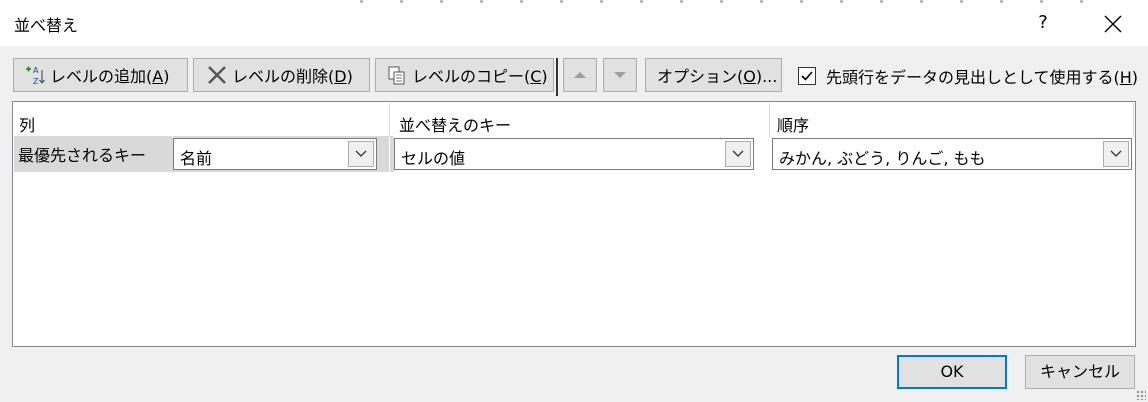 The image size is (1148, 402). I want to click on column-select-dropdown, so click(361, 154).